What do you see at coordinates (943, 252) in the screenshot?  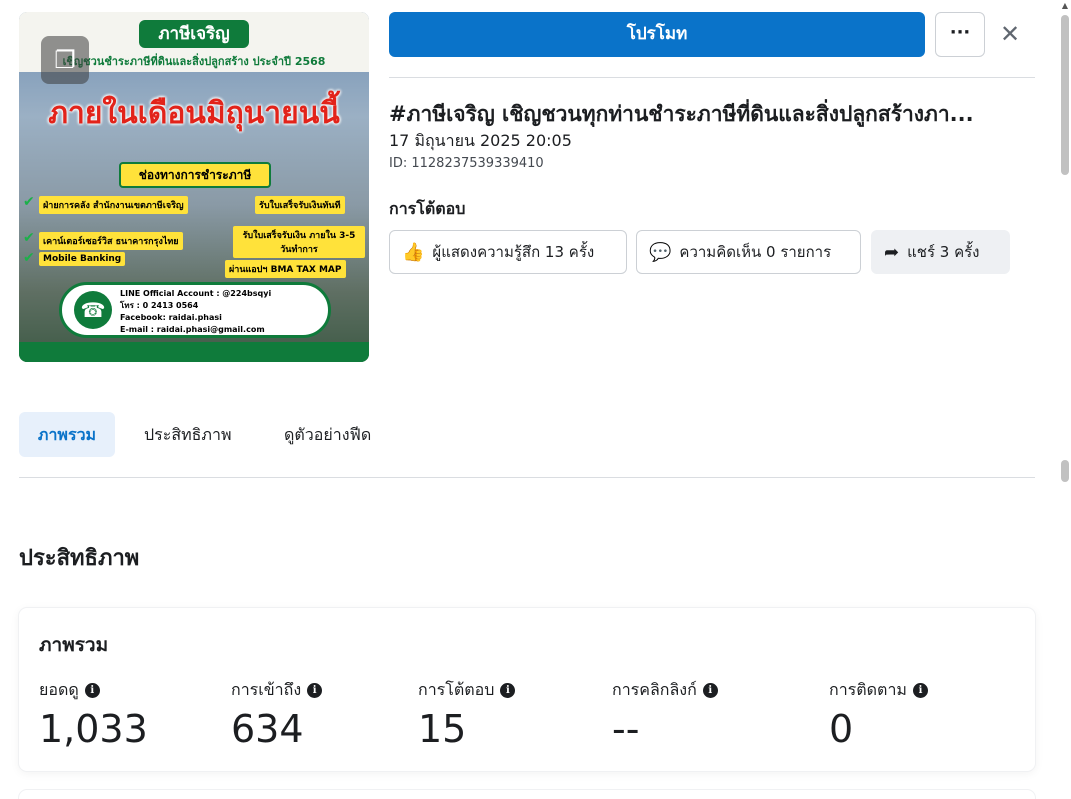 I see `shares-label: แชร์ 3 ครั้ง` at bounding box center [943, 252].